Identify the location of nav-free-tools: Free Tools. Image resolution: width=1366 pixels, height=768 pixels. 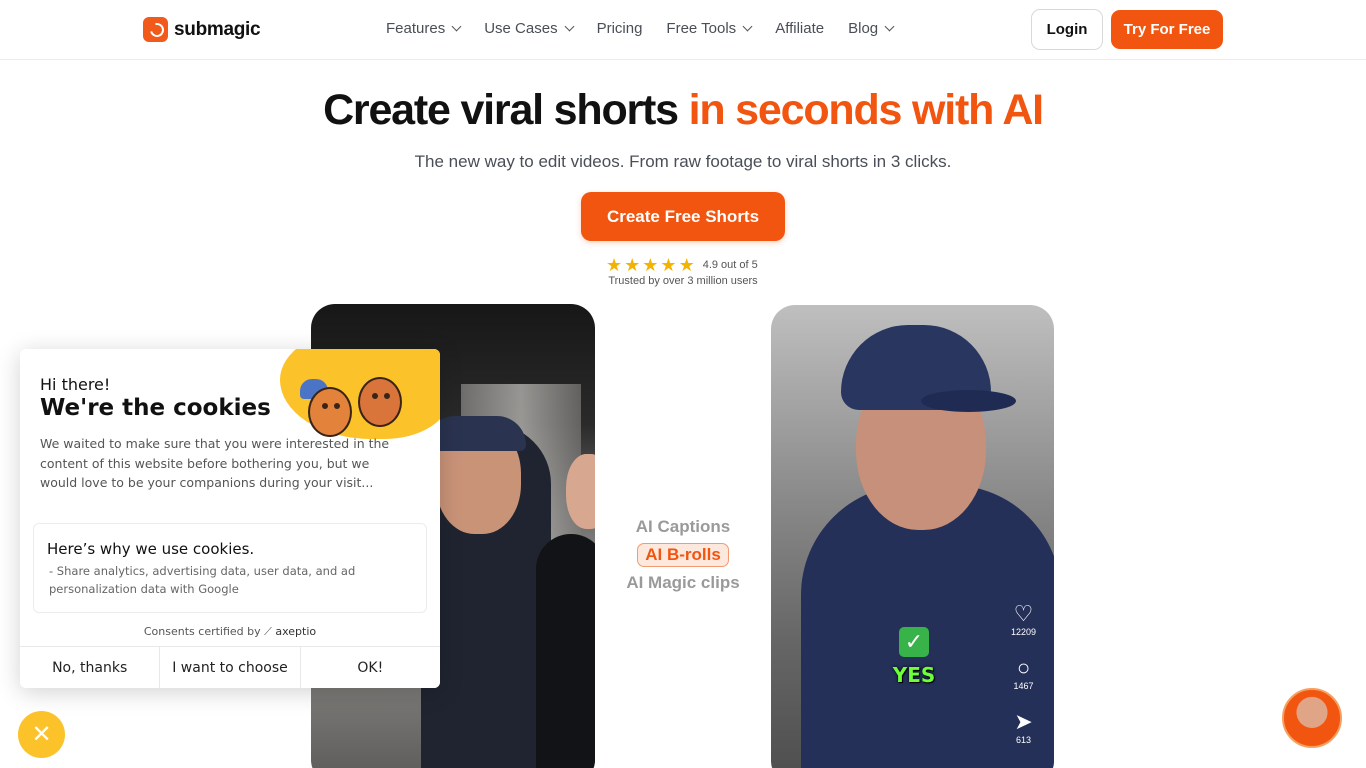
(709, 28).